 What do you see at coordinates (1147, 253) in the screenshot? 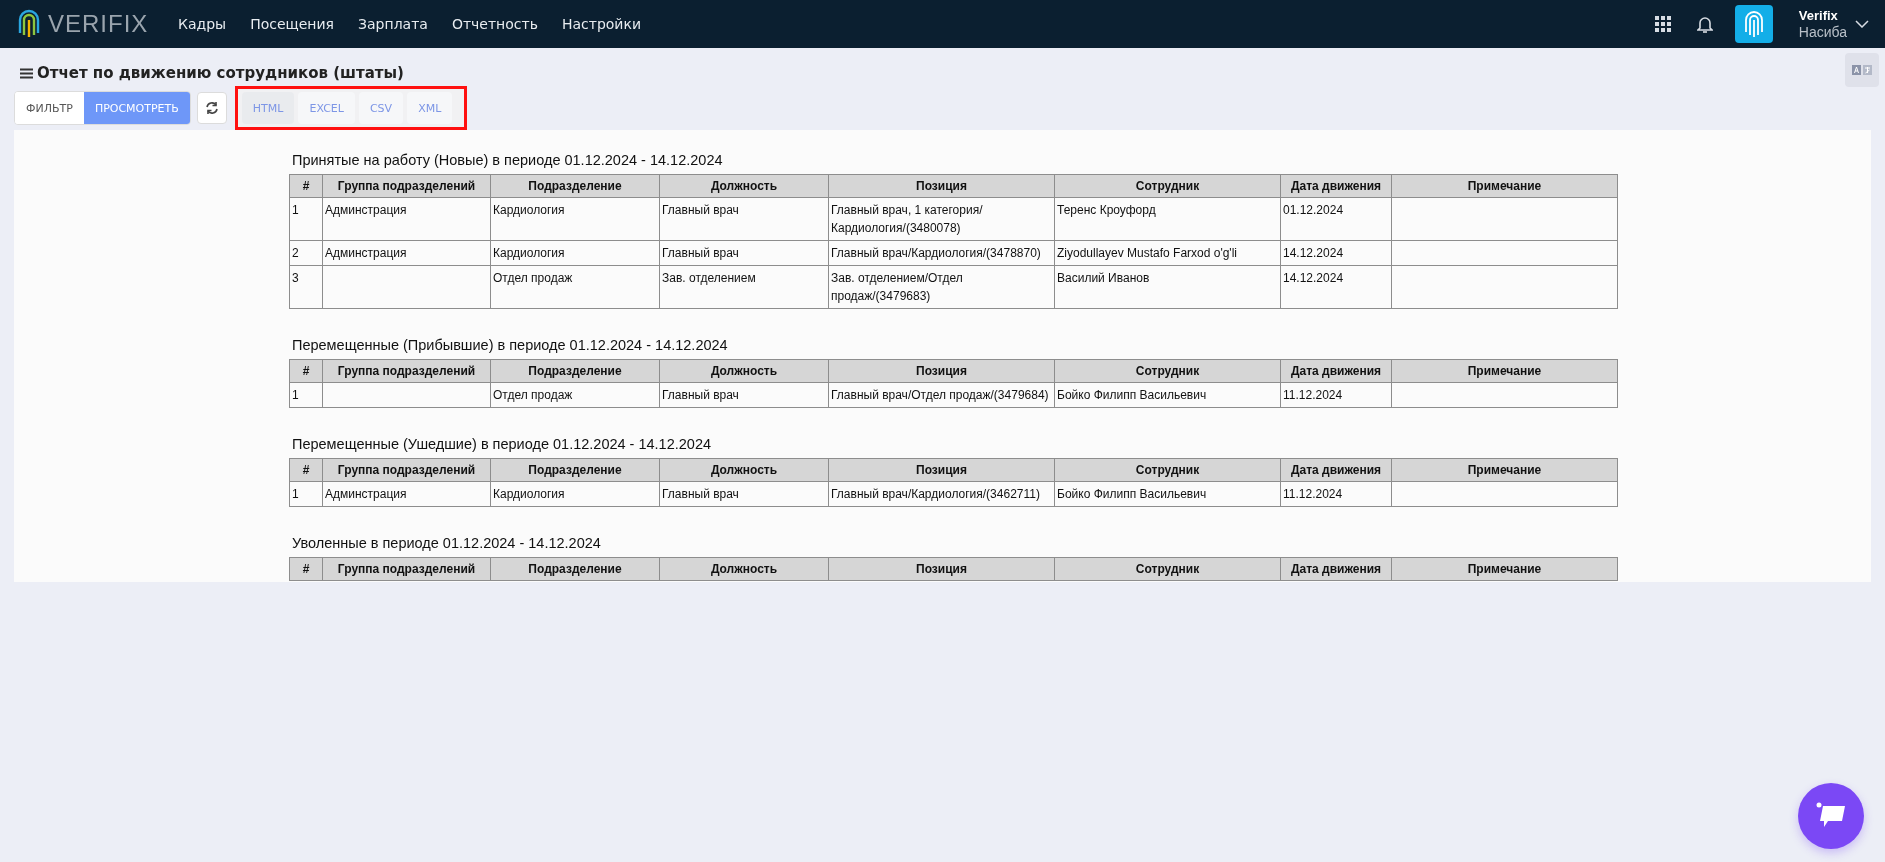
I see `table-cell: Ziyodullayev Mustafo Farxod o'g'li` at bounding box center [1147, 253].